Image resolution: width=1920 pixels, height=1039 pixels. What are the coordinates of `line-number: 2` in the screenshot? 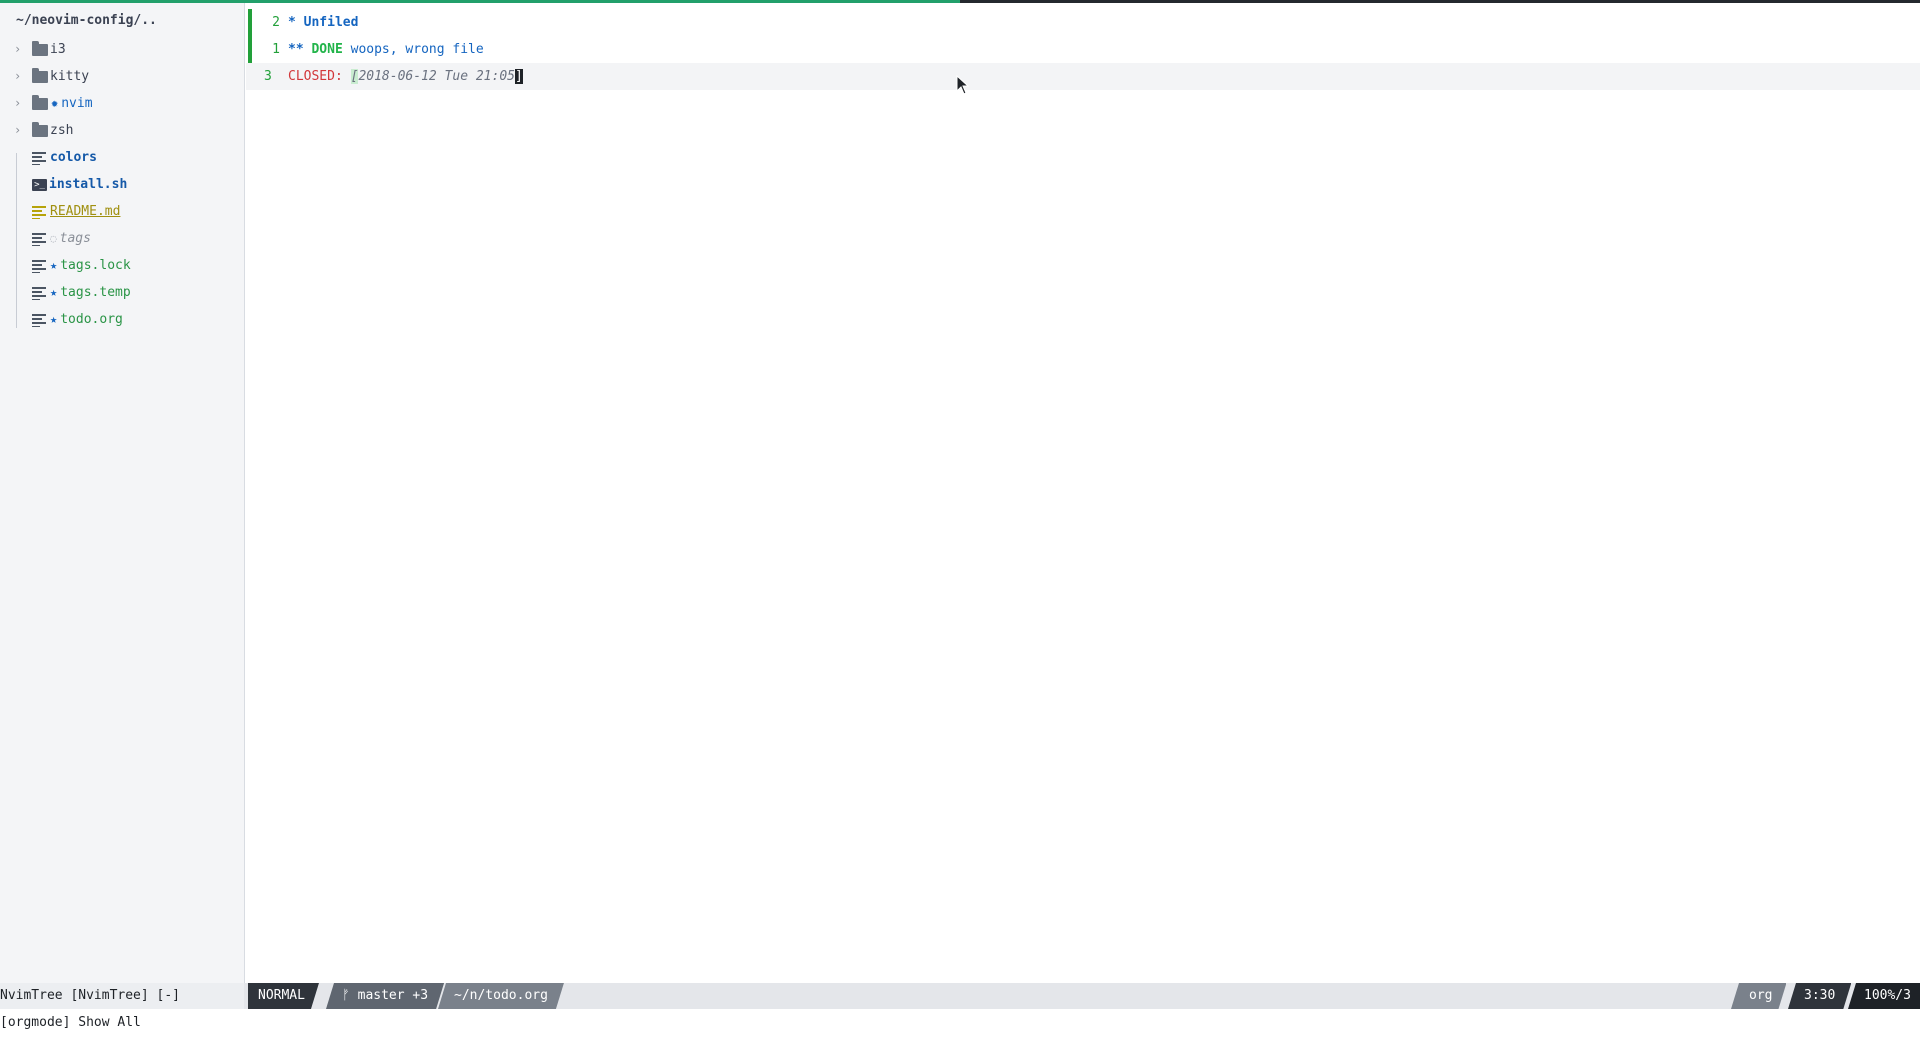 It's located at (276, 22).